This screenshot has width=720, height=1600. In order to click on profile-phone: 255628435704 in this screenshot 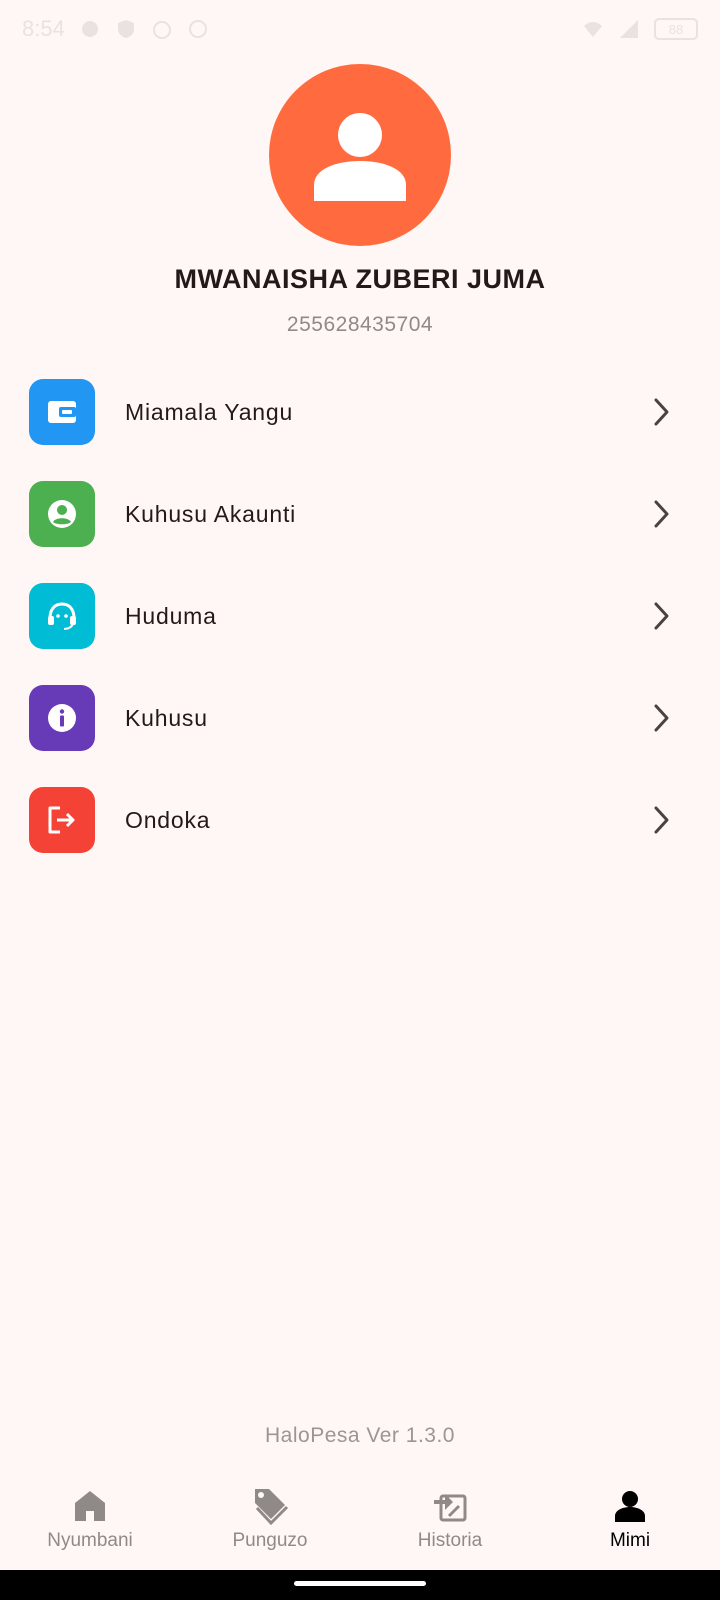, I will do `click(360, 324)`.